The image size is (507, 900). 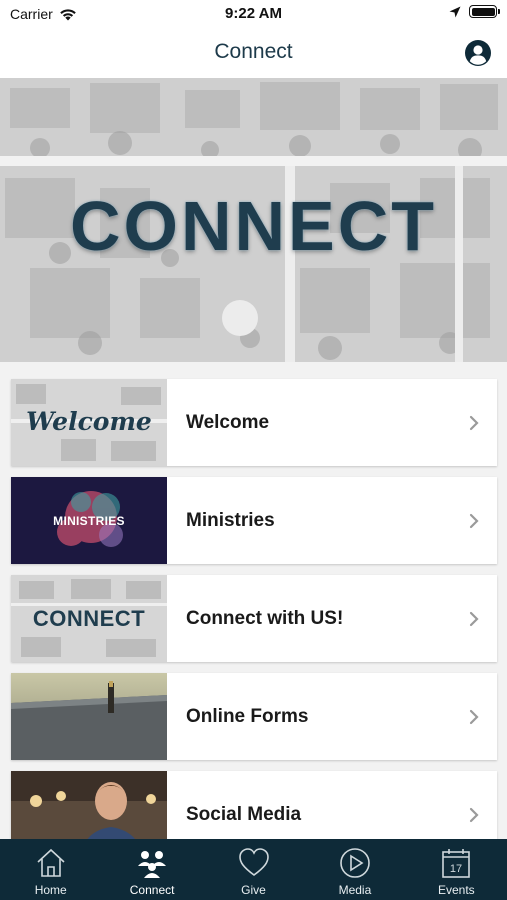 I want to click on status-time: 9:22 AM, so click(x=253, y=13).